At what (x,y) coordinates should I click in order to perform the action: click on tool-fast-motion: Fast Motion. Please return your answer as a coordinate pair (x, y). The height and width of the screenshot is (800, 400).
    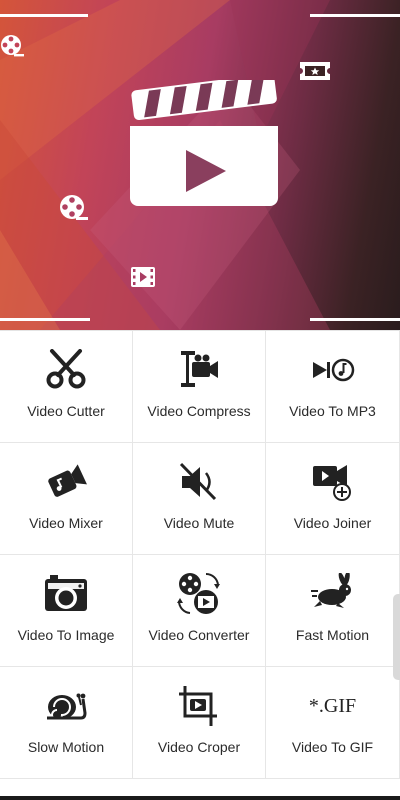
    Looking at the image, I should click on (333, 611).